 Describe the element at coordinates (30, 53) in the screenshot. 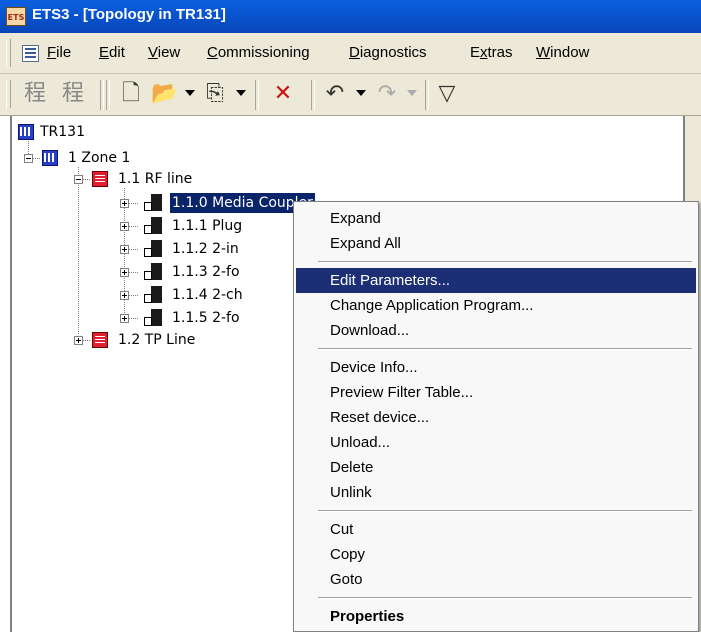

I see `document-menu-icon` at that location.